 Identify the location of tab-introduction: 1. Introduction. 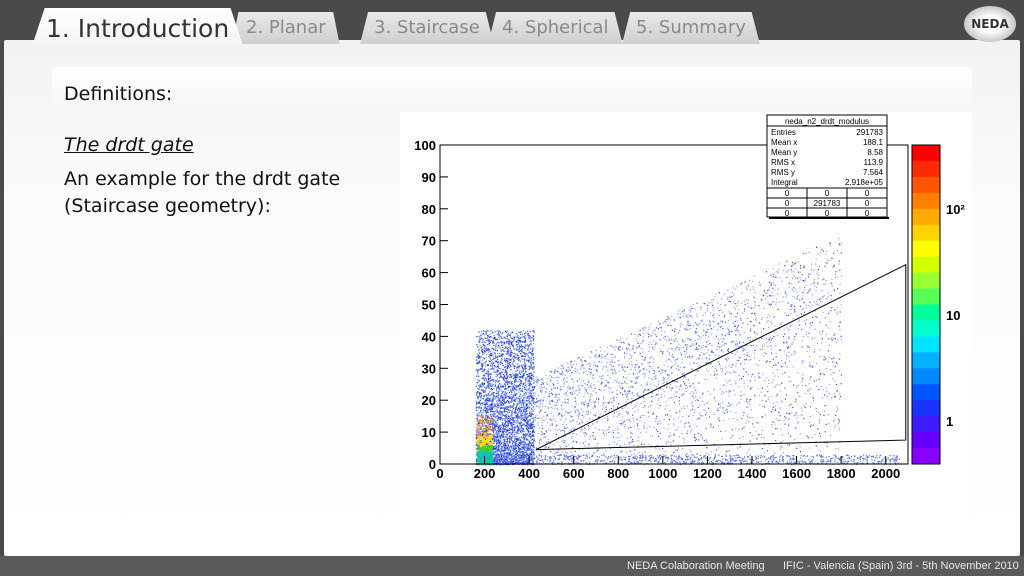
(138, 27).